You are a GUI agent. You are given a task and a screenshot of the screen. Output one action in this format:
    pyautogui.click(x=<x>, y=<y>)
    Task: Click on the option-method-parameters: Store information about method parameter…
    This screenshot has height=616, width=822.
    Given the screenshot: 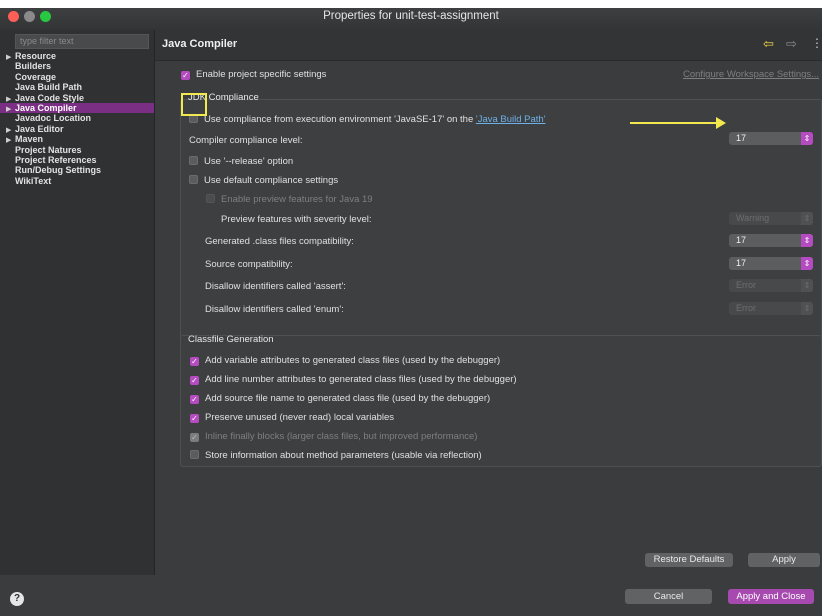 What is the action you would take?
    pyautogui.click(x=336, y=455)
    